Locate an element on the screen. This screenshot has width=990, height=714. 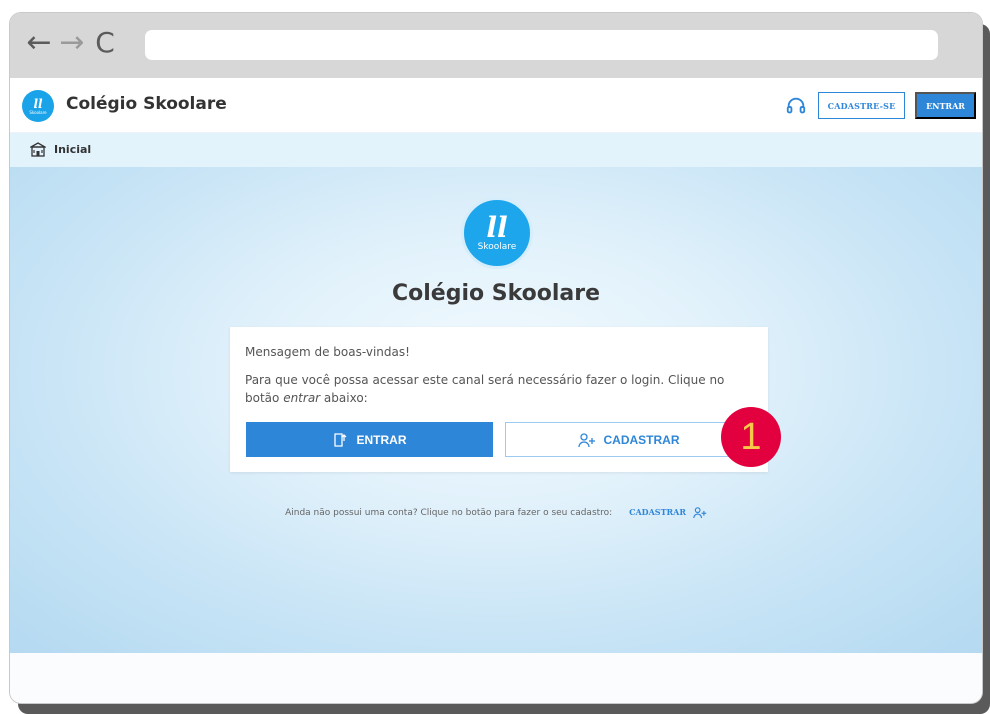
logo-small: ll Skoolare is located at coordinates (38, 106).